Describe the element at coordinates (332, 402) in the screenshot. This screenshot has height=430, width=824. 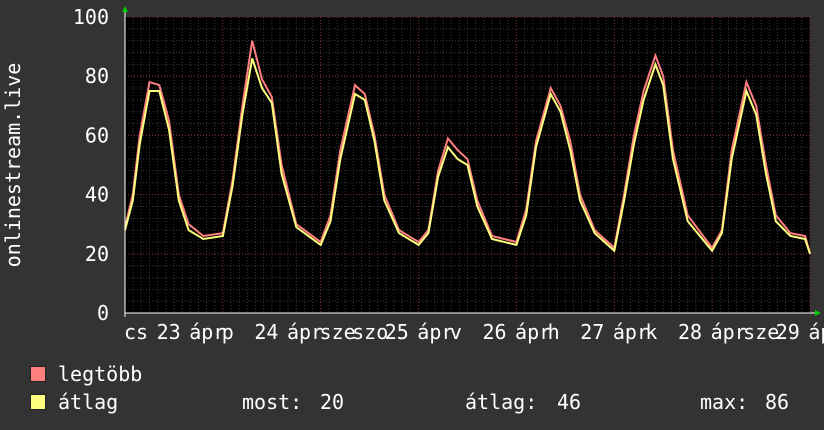
I see `most-stat-value: 20` at that location.